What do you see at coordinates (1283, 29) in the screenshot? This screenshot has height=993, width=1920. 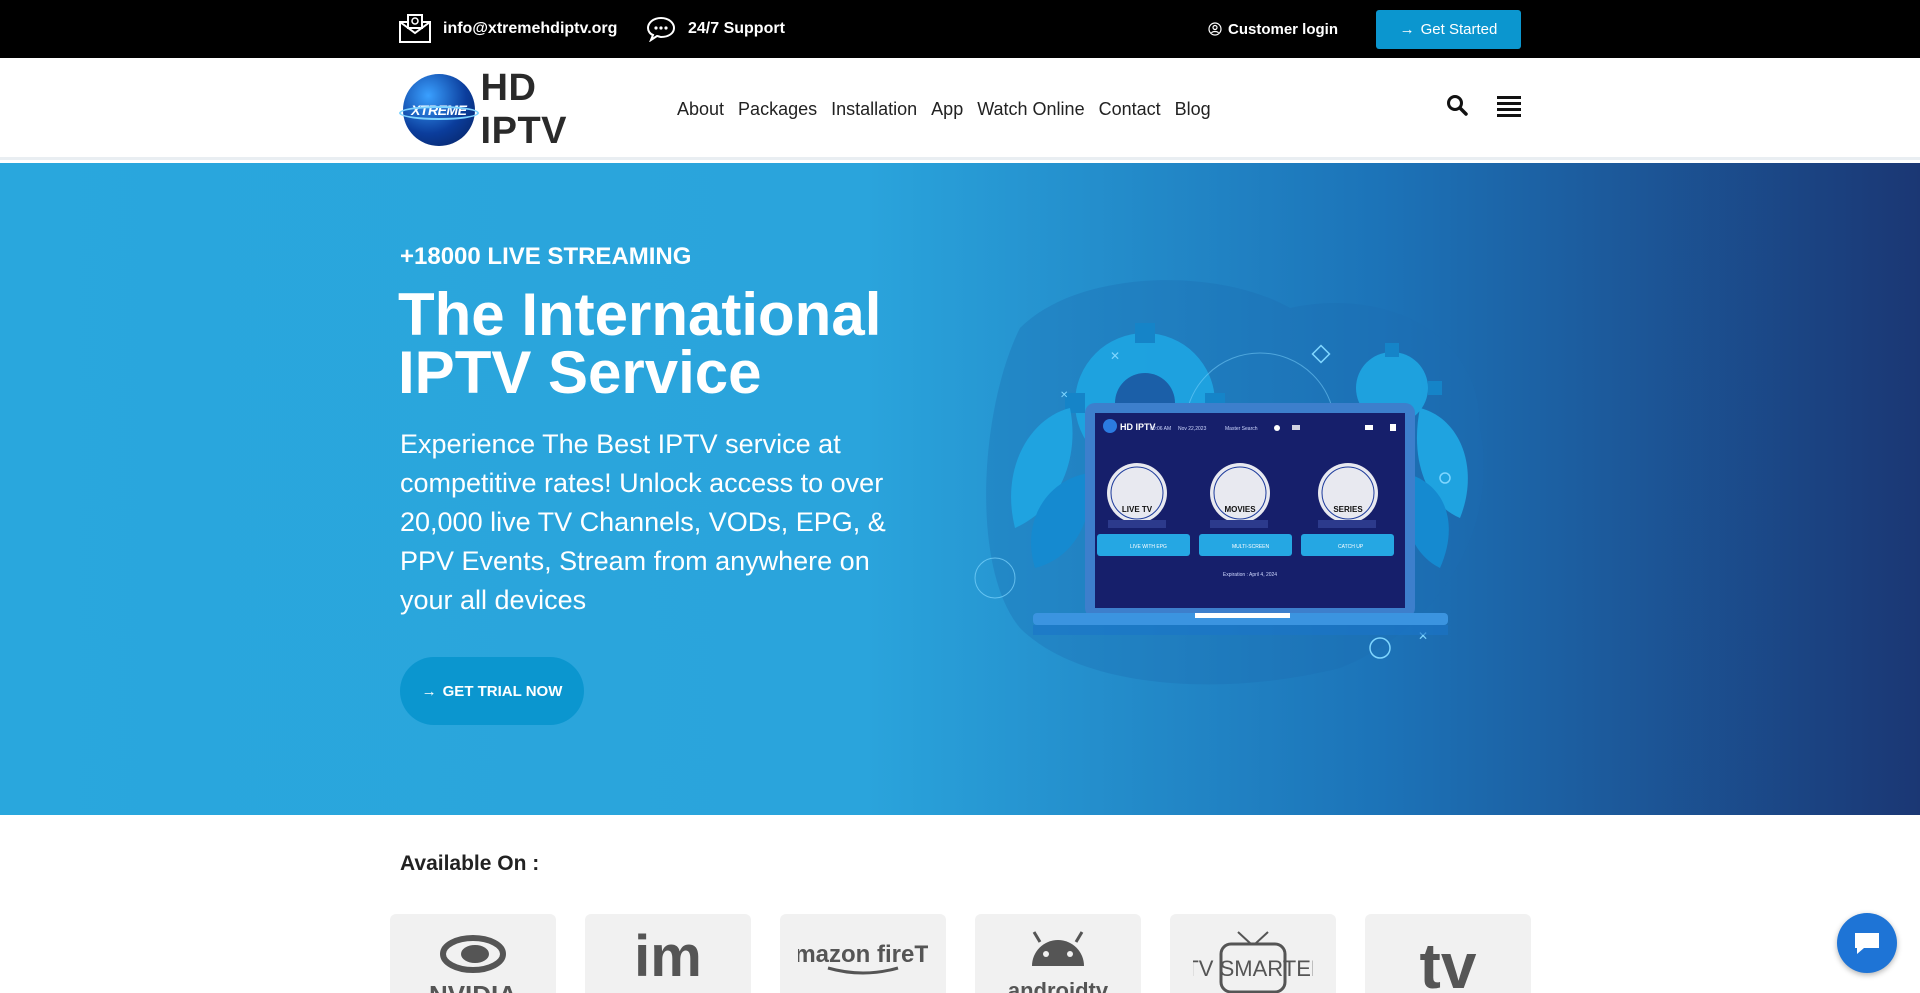 I see `customer-login-text: Customer login` at bounding box center [1283, 29].